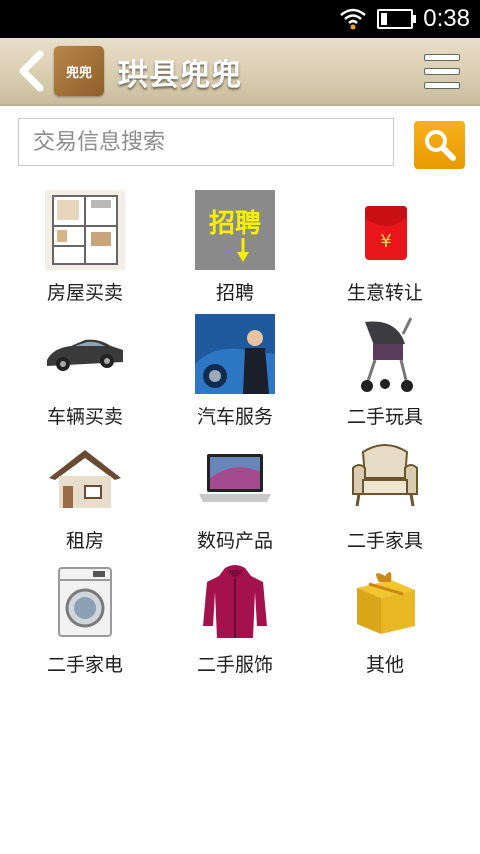  What do you see at coordinates (384, 541) in the screenshot?
I see `category-label: 二手家具` at bounding box center [384, 541].